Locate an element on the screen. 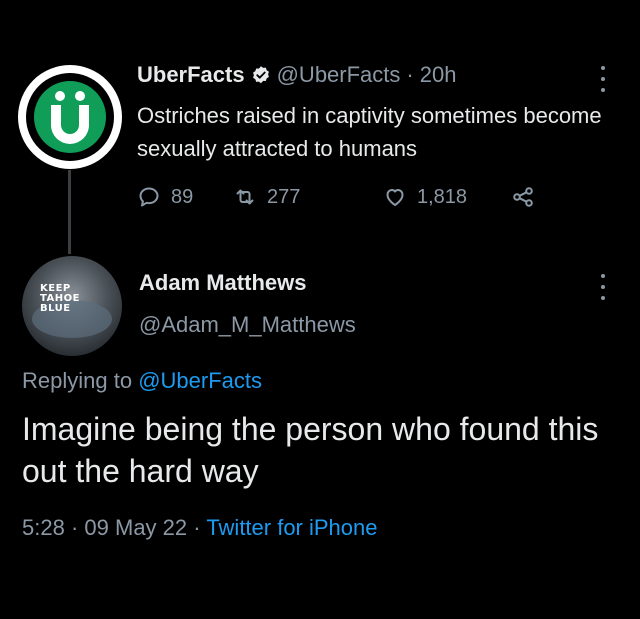 This screenshot has width=640, height=619. share-icon is located at coordinates (523, 197).